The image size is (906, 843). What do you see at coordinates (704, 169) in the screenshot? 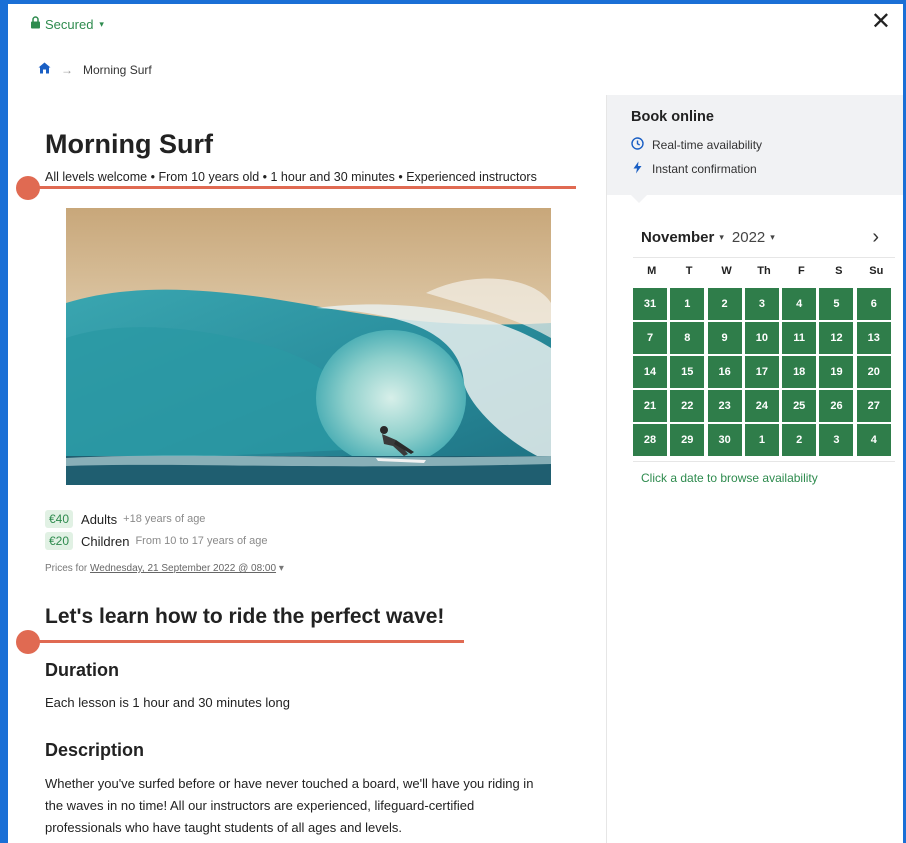
I see `feature-text: Instant confirmation` at bounding box center [704, 169].